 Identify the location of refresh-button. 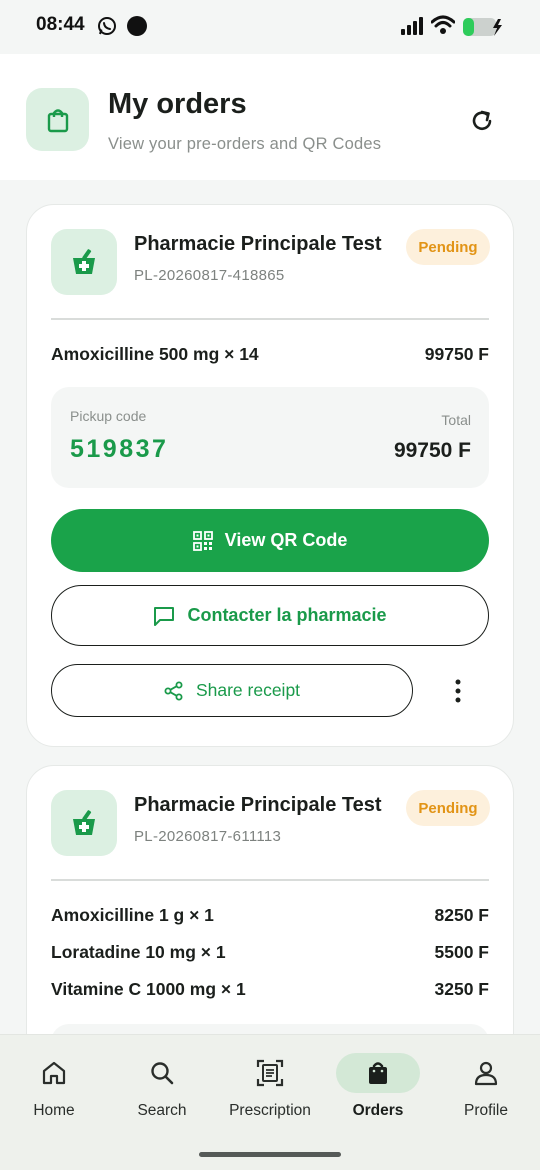
(482, 121).